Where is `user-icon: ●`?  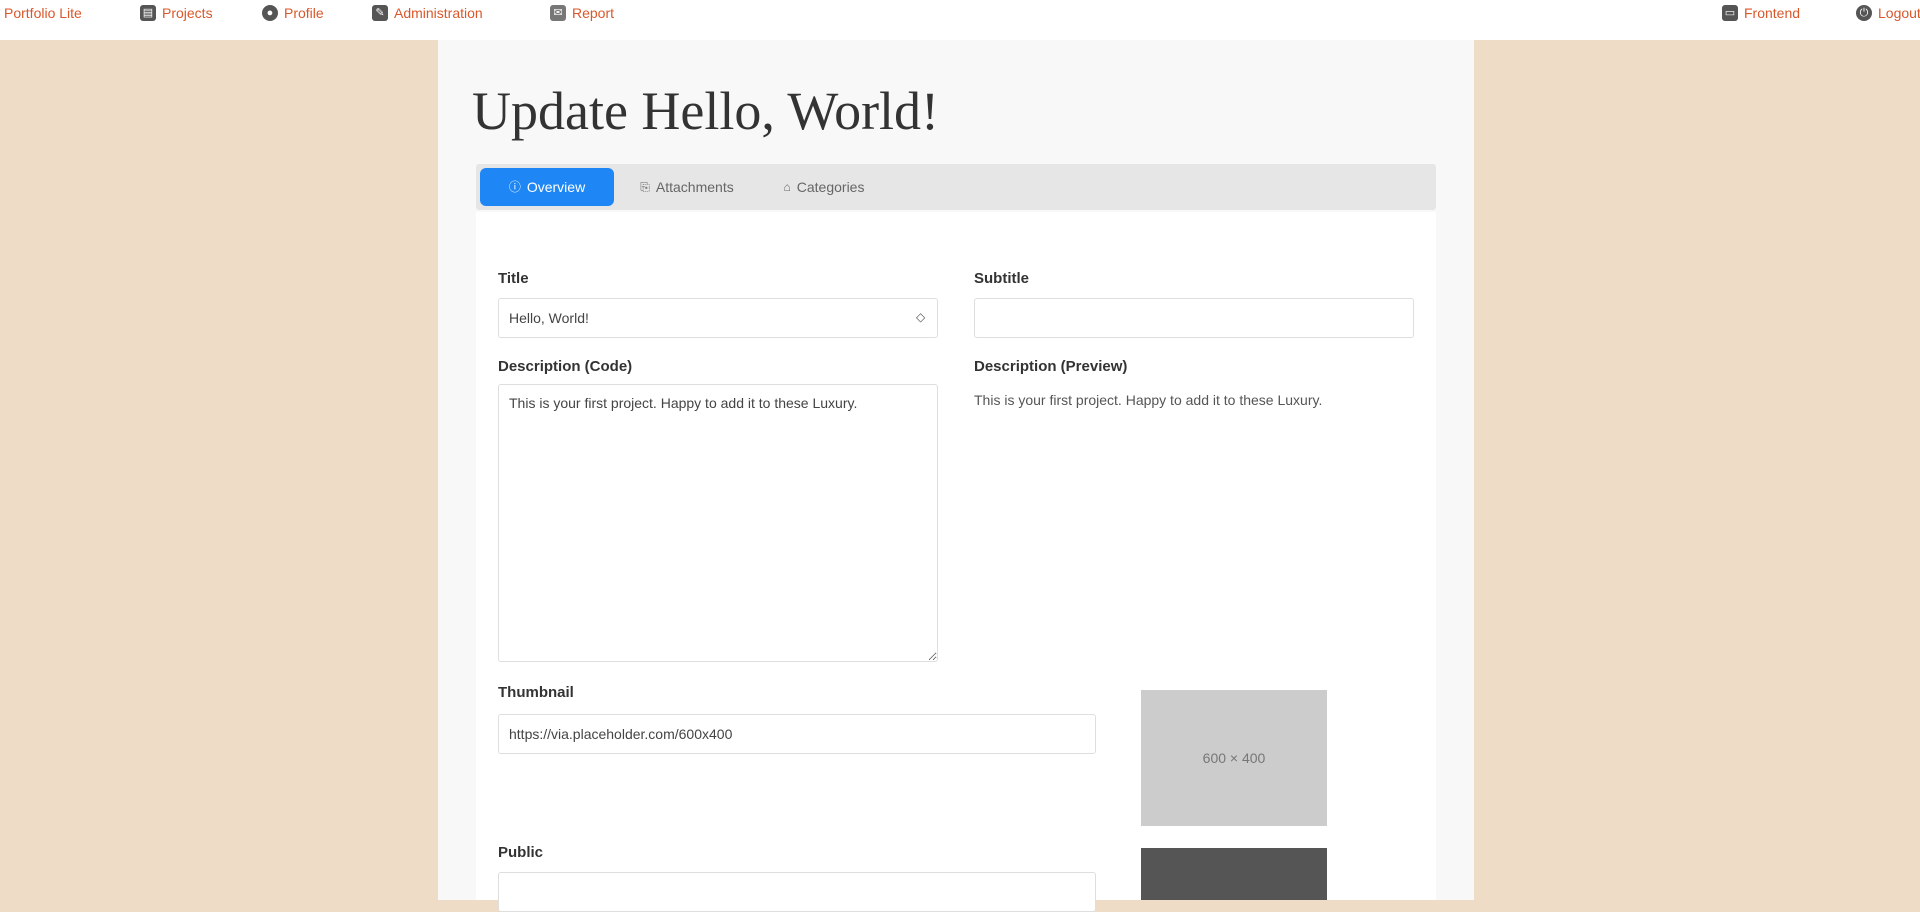 user-icon: ● is located at coordinates (270, 13).